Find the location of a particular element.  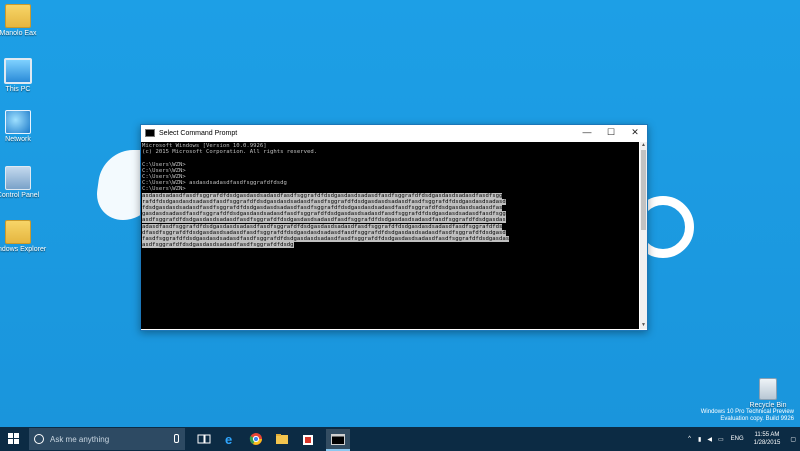

network-status-icon: ▮ is located at coordinates (699, 439).